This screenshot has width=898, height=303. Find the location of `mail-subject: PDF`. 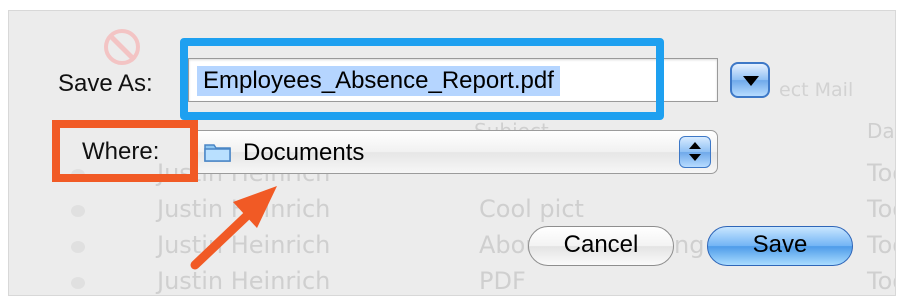

mail-subject: PDF is located at coordinates (502, 281).